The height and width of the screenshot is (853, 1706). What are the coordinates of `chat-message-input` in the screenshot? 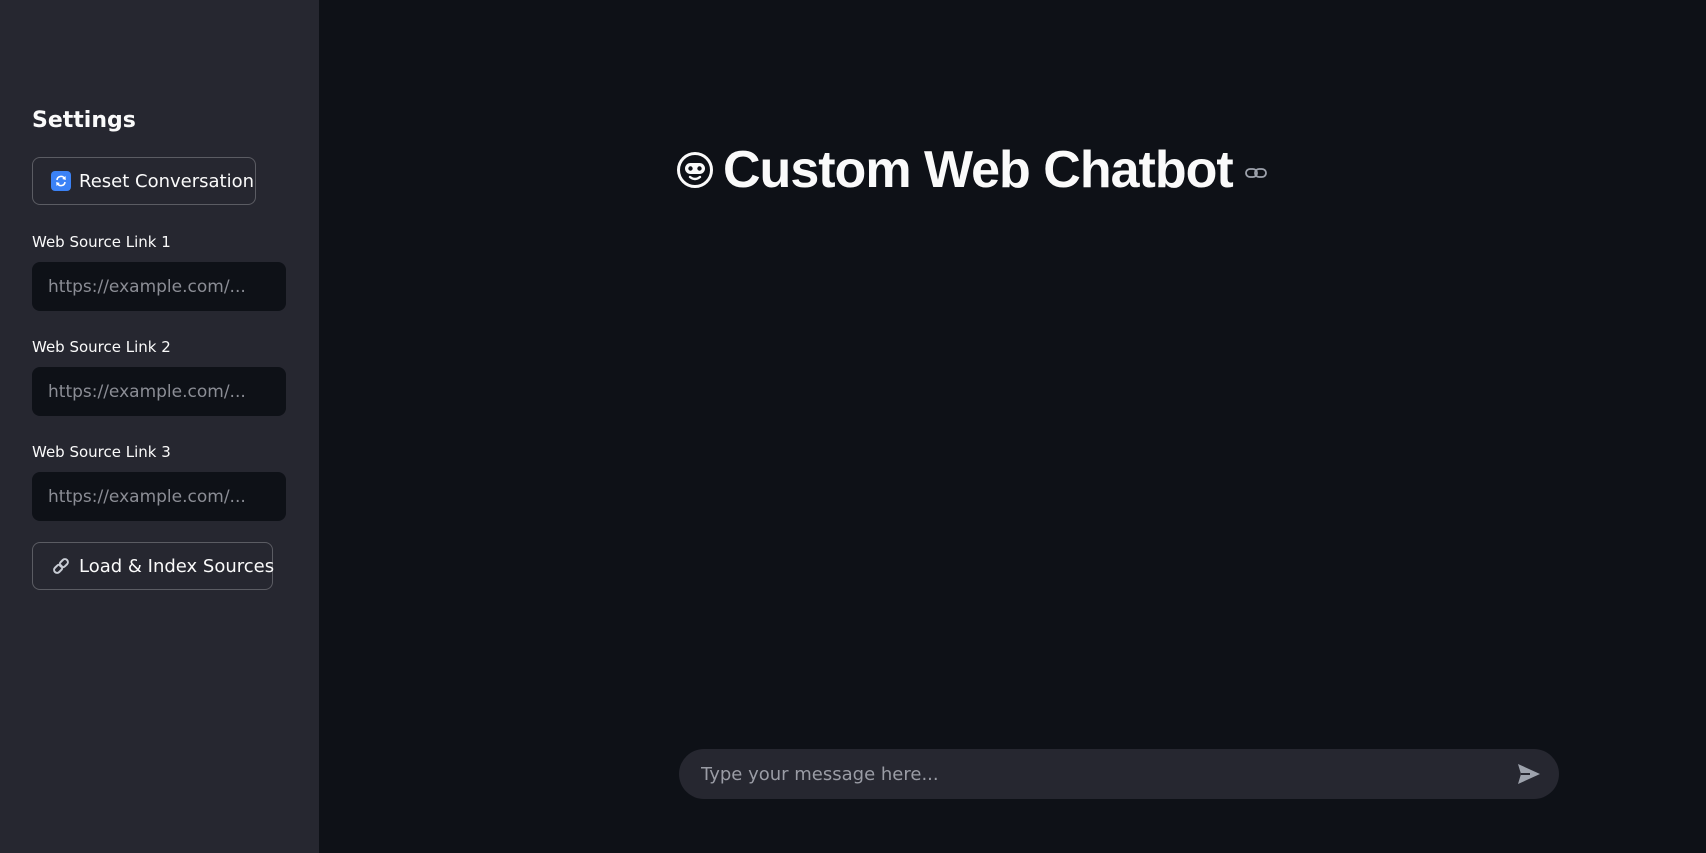 It's located at (1107, 774).